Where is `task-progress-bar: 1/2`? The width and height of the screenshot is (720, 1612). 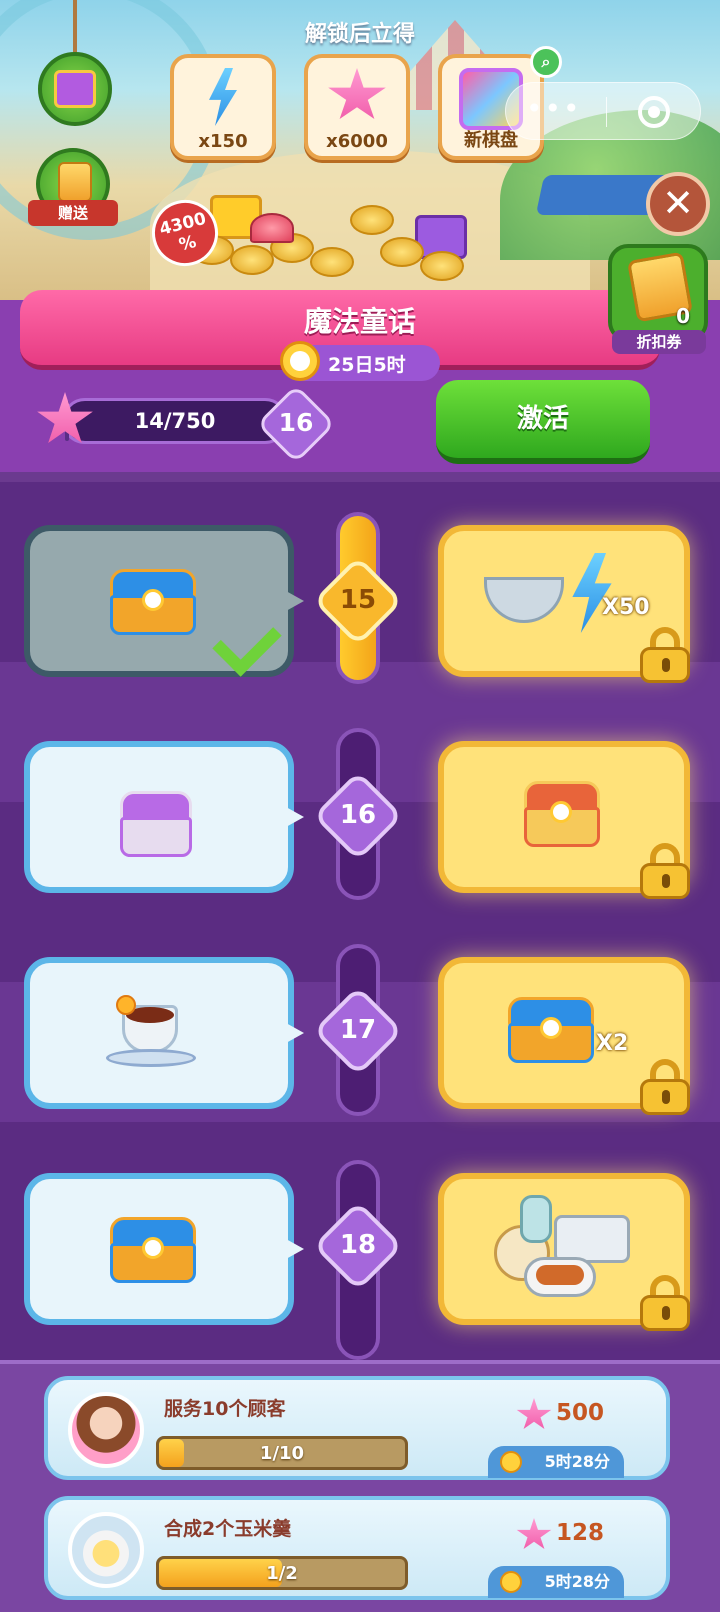 task-progress-bar: 1/2 is located at coordinates (282, 1573).